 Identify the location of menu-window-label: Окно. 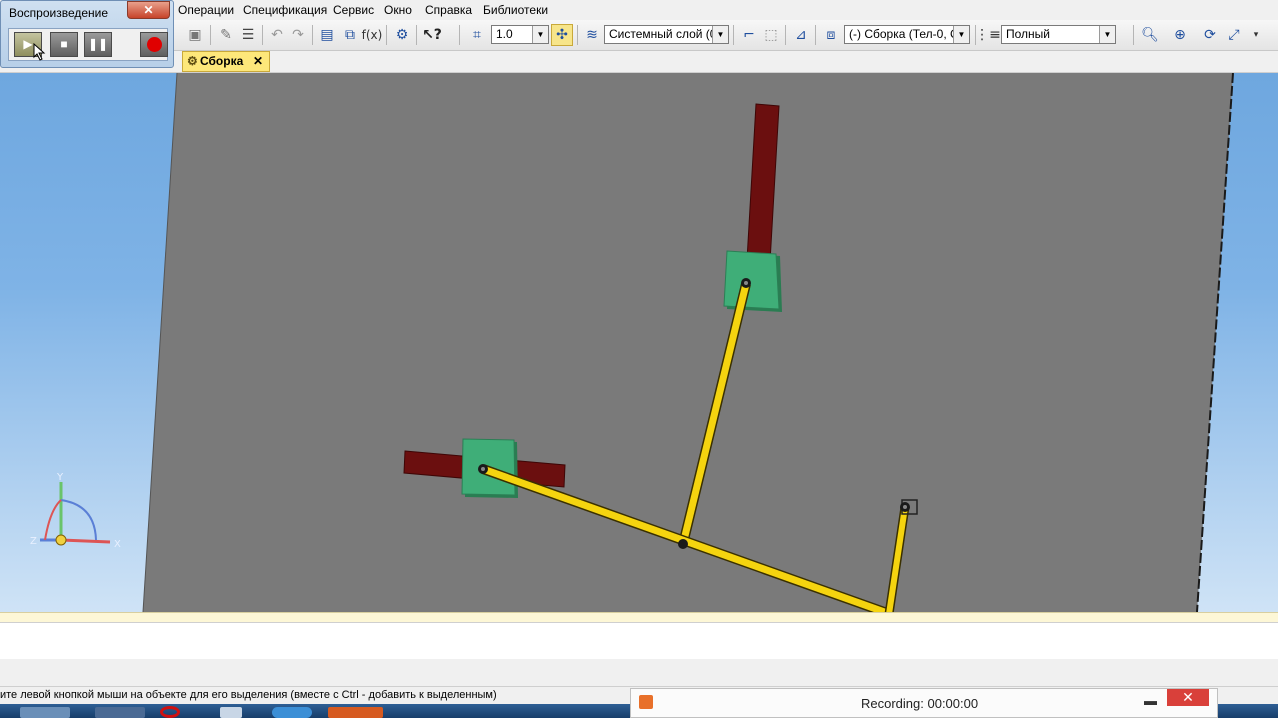
(398, 10).